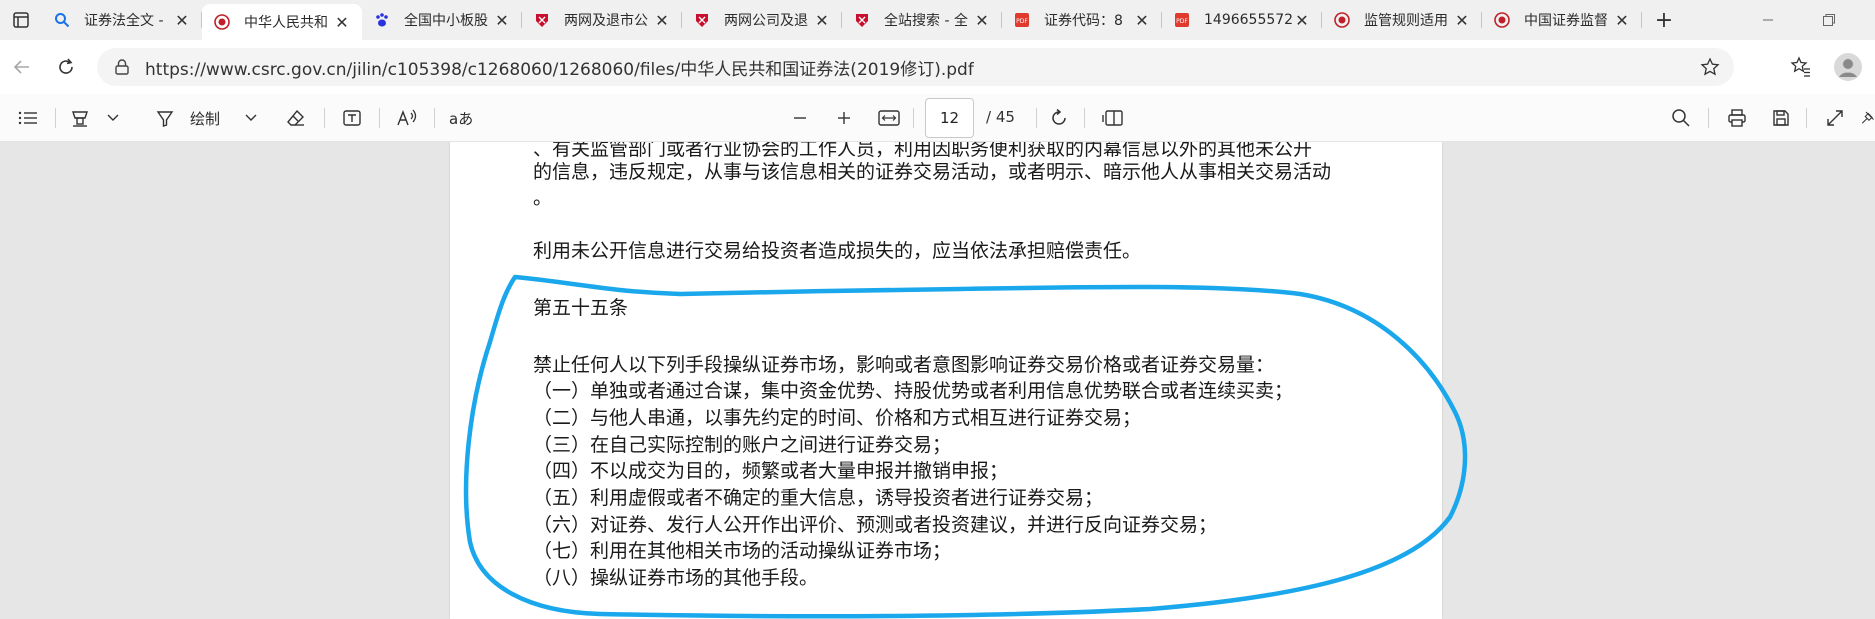 This screenshot has height=619, width=1875. I want to click on plus-icon: +, so click(1664, 20).